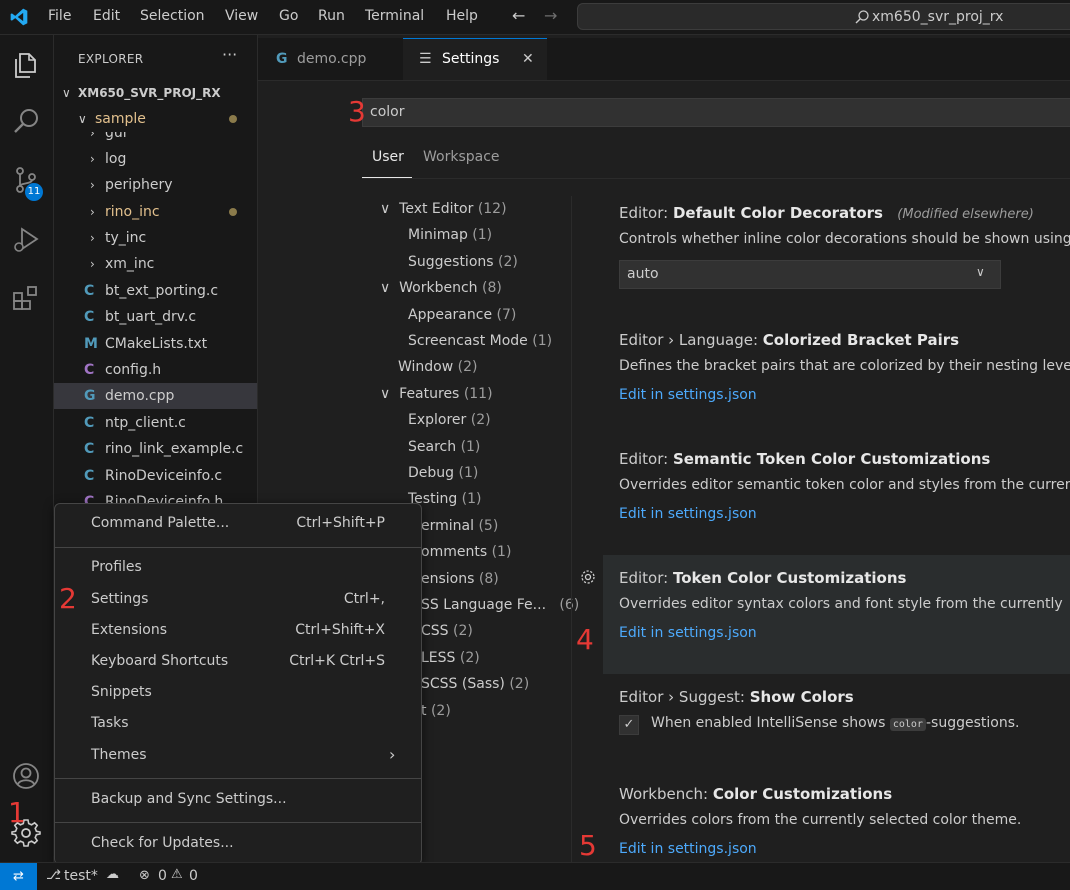 This screenshot has width=1070, height=890. Describe the element at coordinates (437, 420) in the screenshot. I see `toc-label: Explorer` at that location.